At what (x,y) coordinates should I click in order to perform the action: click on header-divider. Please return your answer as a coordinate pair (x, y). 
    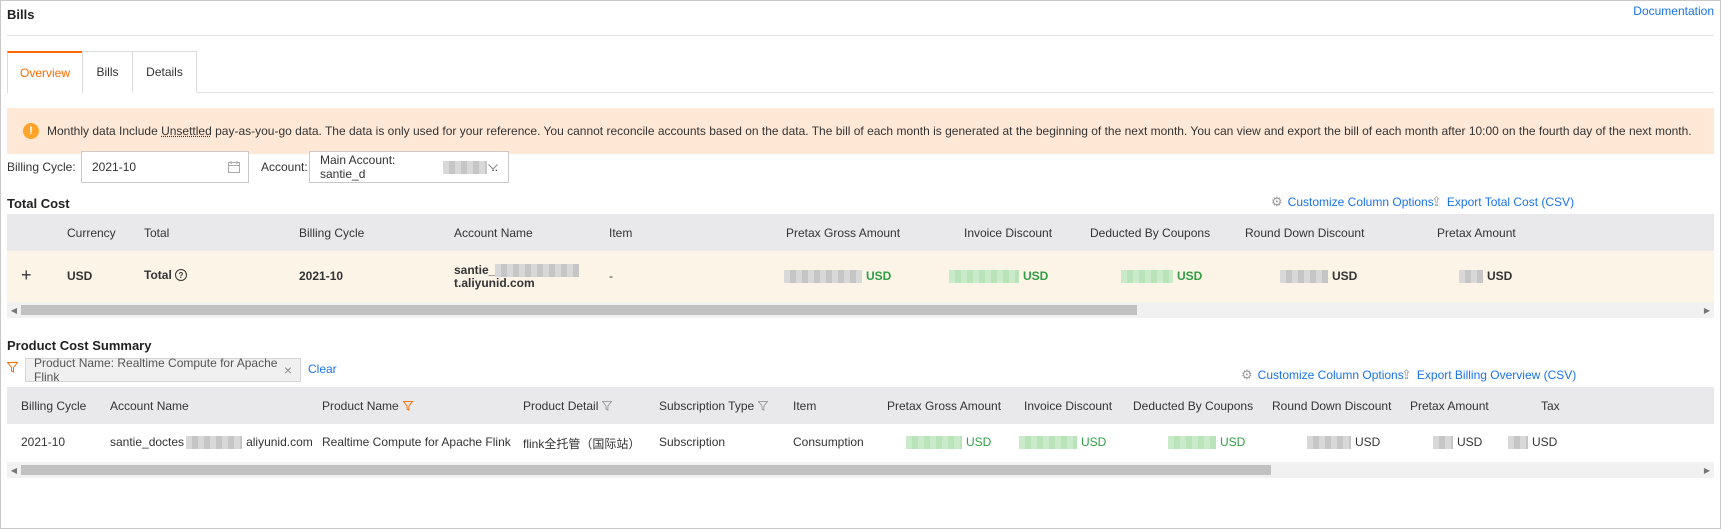
    Looking at the image, I should click on (860, 35).